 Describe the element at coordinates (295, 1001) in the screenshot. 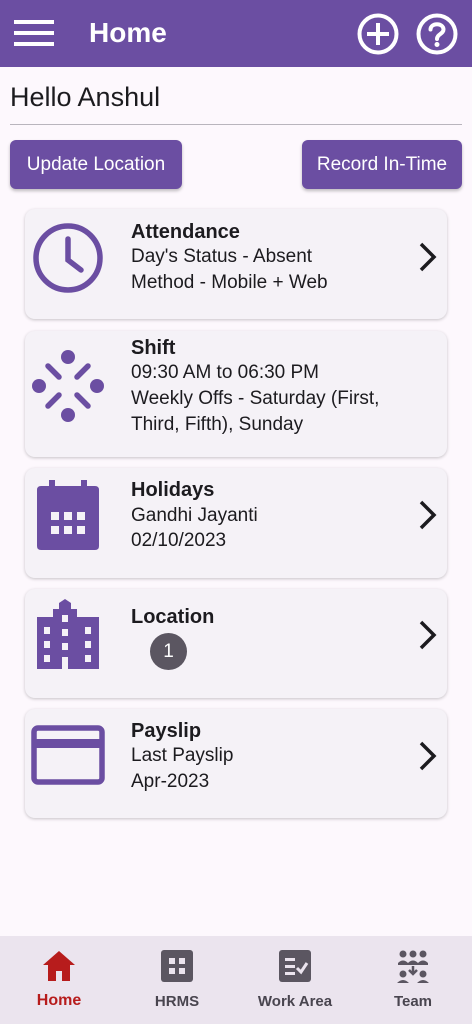

I see `nav-label-work-area: Work Area` at that location.